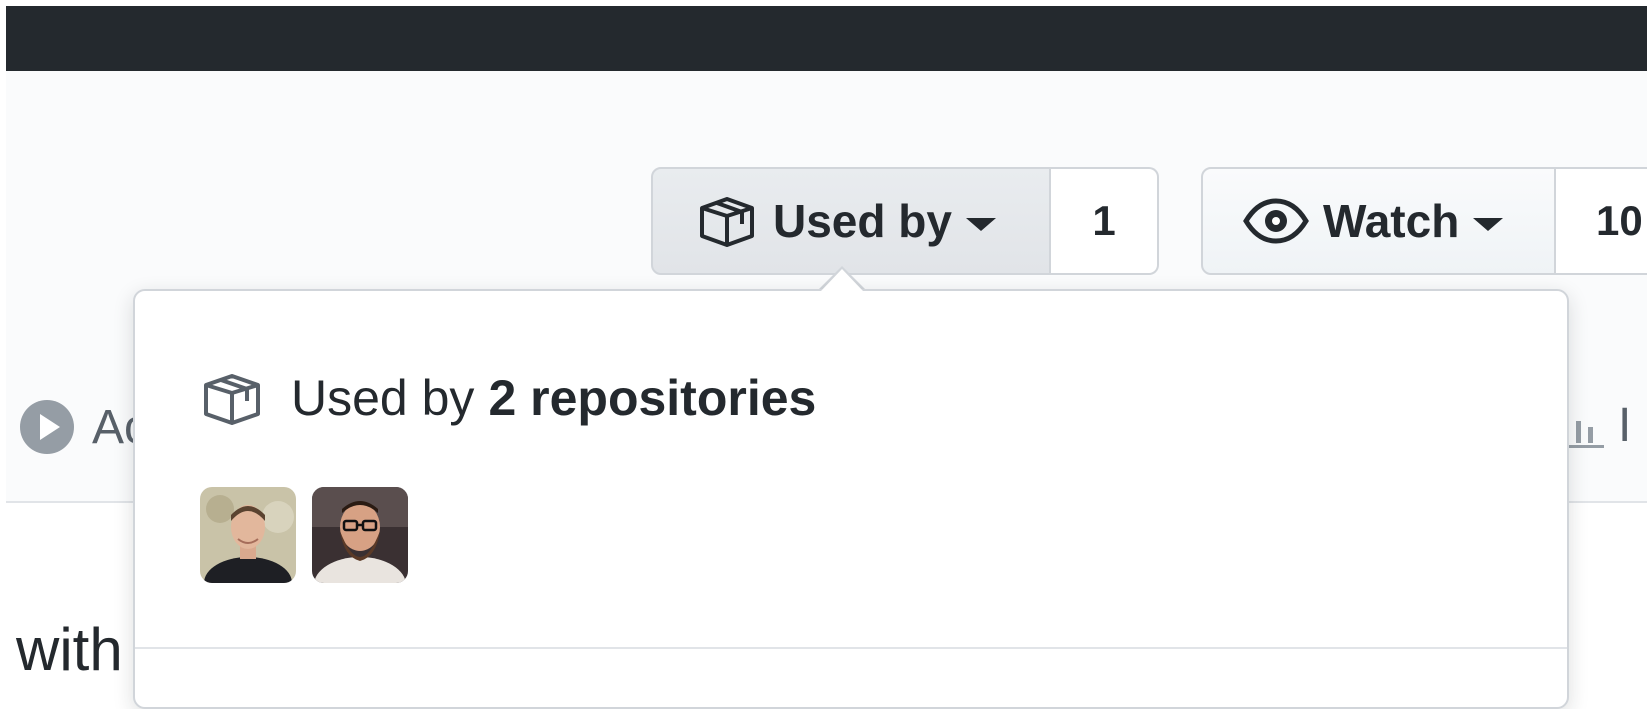  What do you see at coordinates (383, 398) in the screenshot?
I see `popover-title-prefix: Used by` at bounding box center [383, 398].